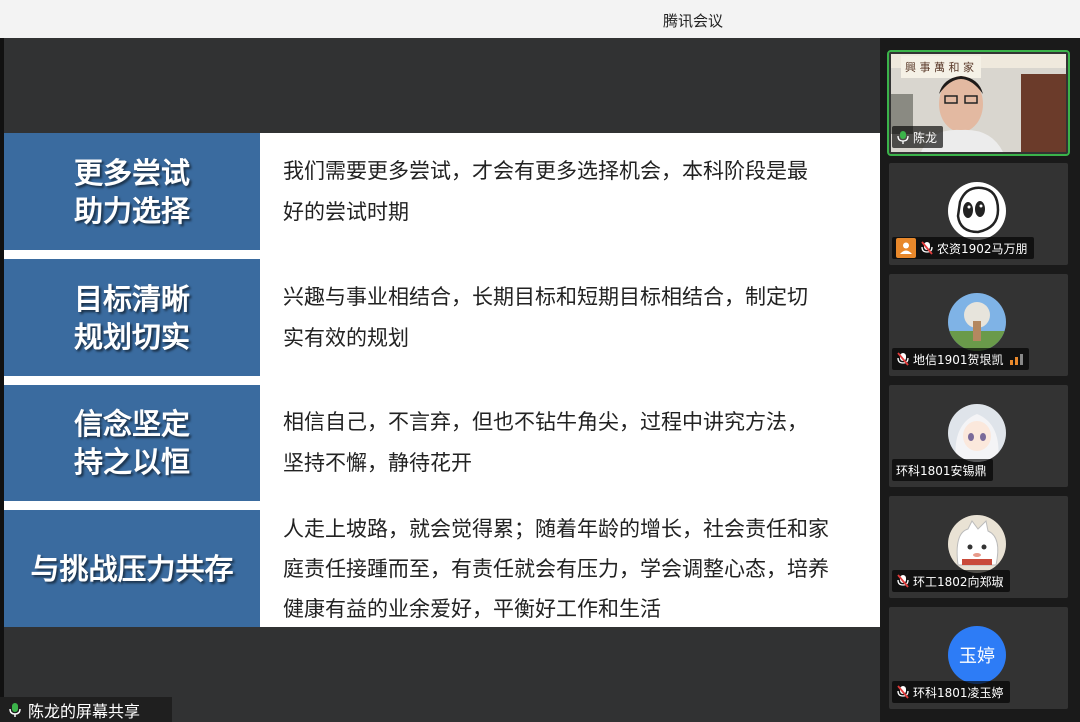 This screenshot has width=1080, height=722. I want to click on participant-nametag: 农资1902马万朋, so click(963, 248).